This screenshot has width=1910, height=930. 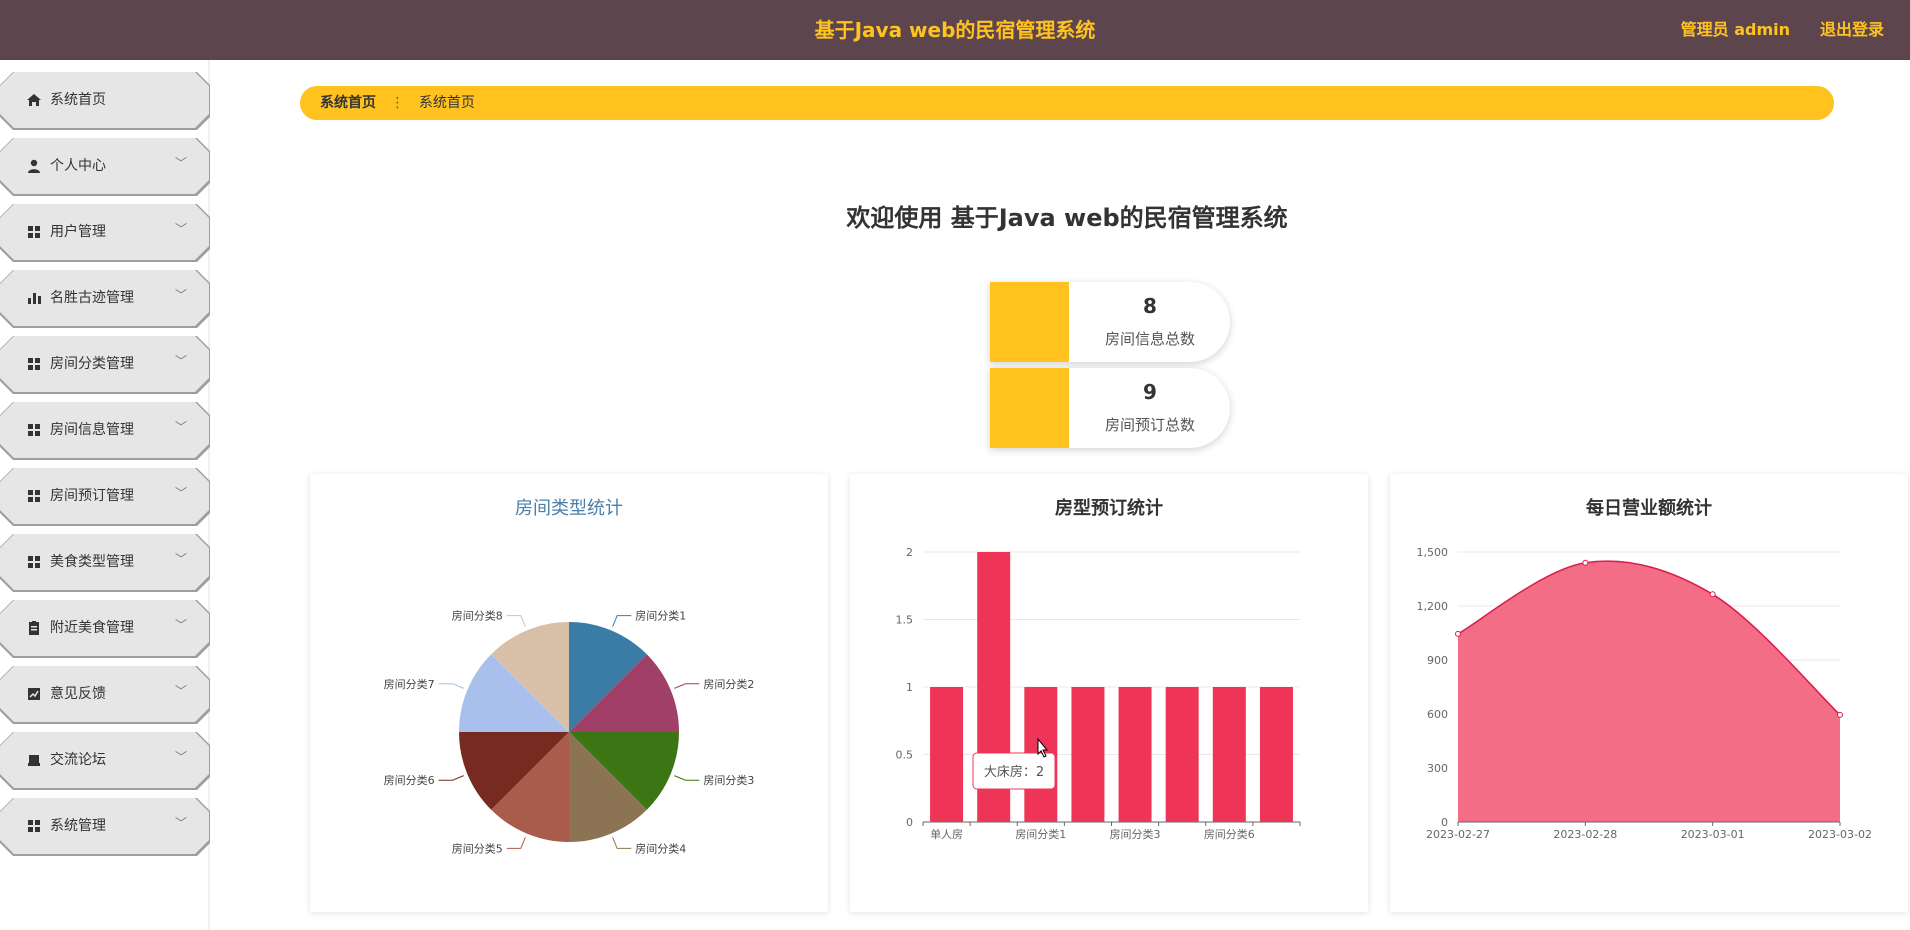 What do you see at coordinates (78, 100) in the screenshot?
I see `sidebar-item-label: 系统首页` at bounding box center [78, 100].